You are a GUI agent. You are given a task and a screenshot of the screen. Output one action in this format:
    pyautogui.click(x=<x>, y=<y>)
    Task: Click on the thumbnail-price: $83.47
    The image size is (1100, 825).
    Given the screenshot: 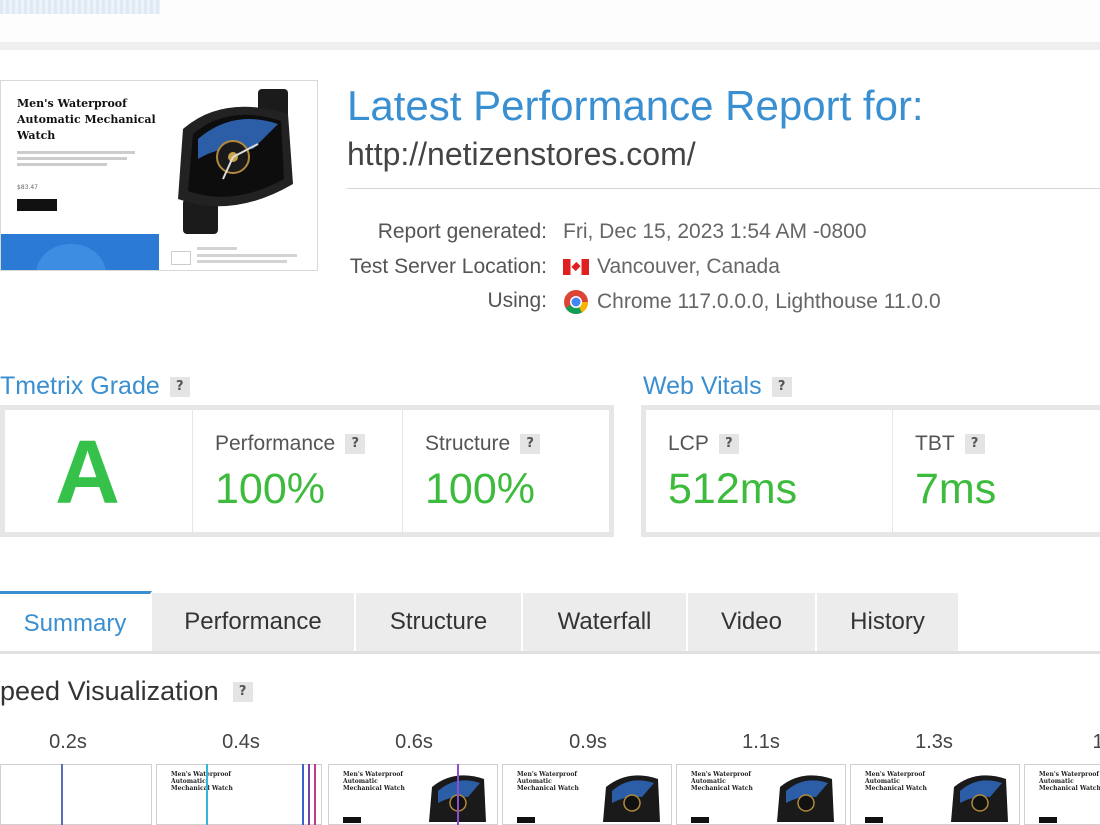 What is the action you would take?
    pyautogui.click(x=27, y=187)
    